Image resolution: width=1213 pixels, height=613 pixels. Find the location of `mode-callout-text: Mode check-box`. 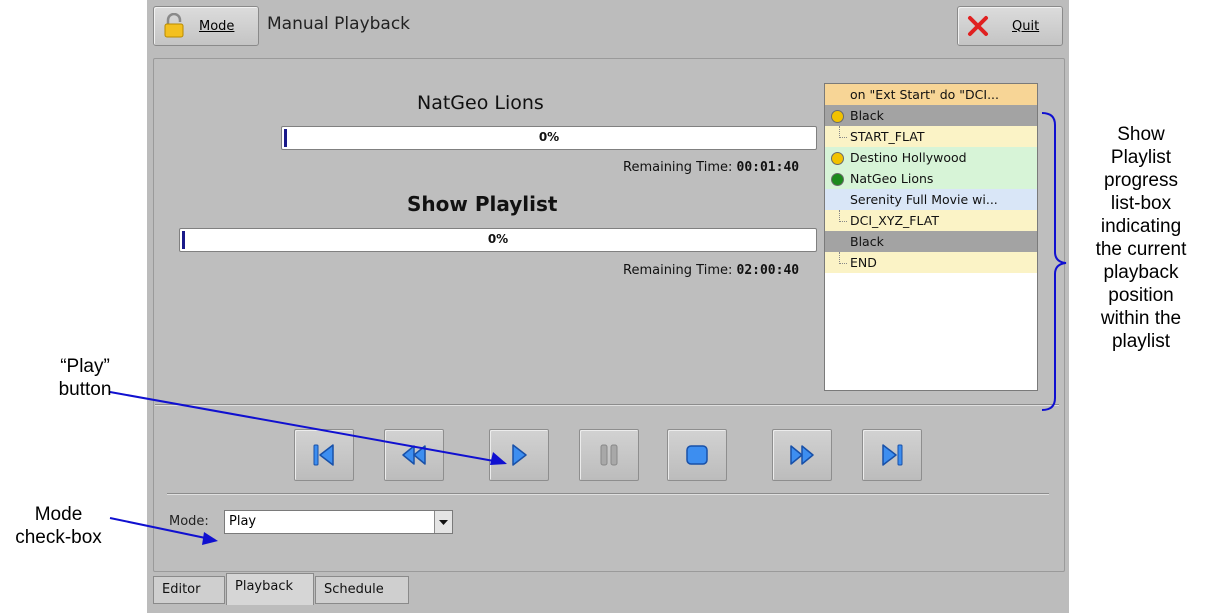

mode-callout-text: Mode check-box is located at coordinates (58, 526).